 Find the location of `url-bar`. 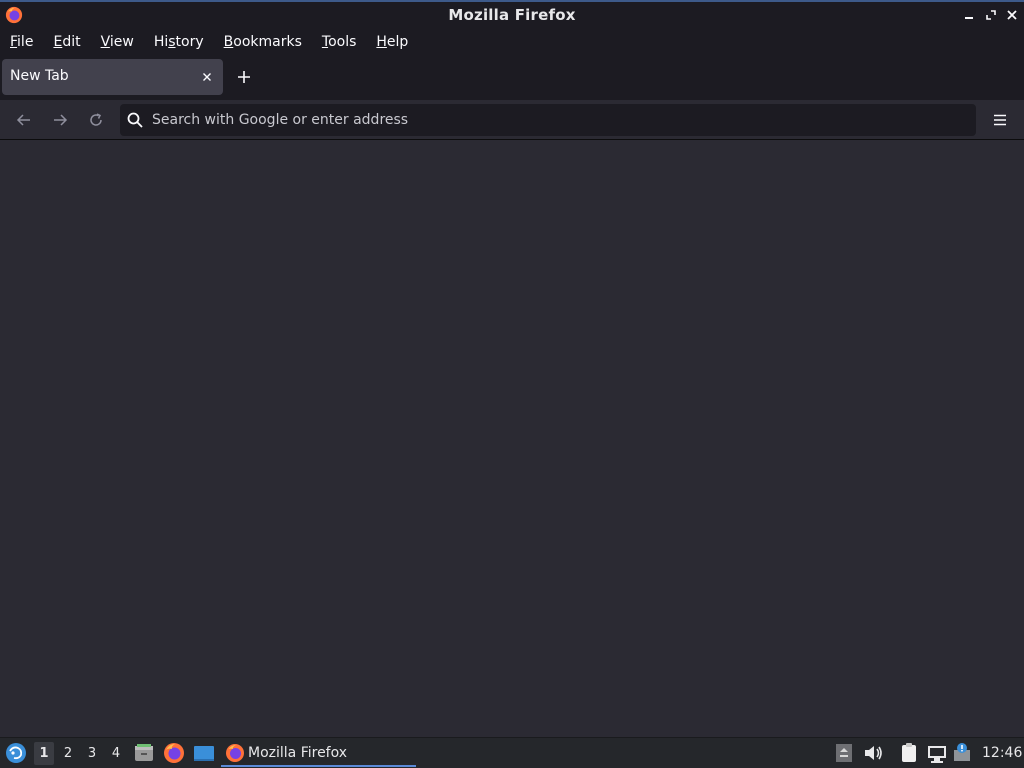

url-bar is located at coordinates (548, 120).